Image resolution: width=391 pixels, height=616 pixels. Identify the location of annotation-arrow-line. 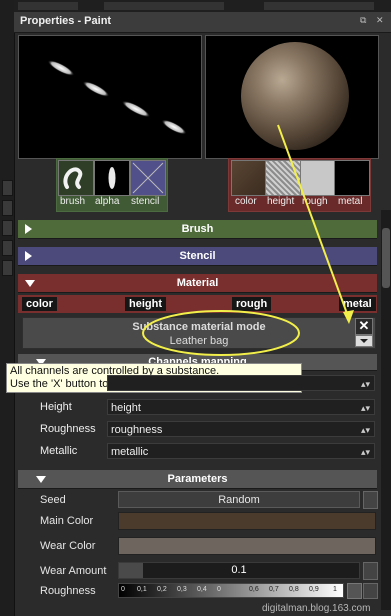
(313, 222).